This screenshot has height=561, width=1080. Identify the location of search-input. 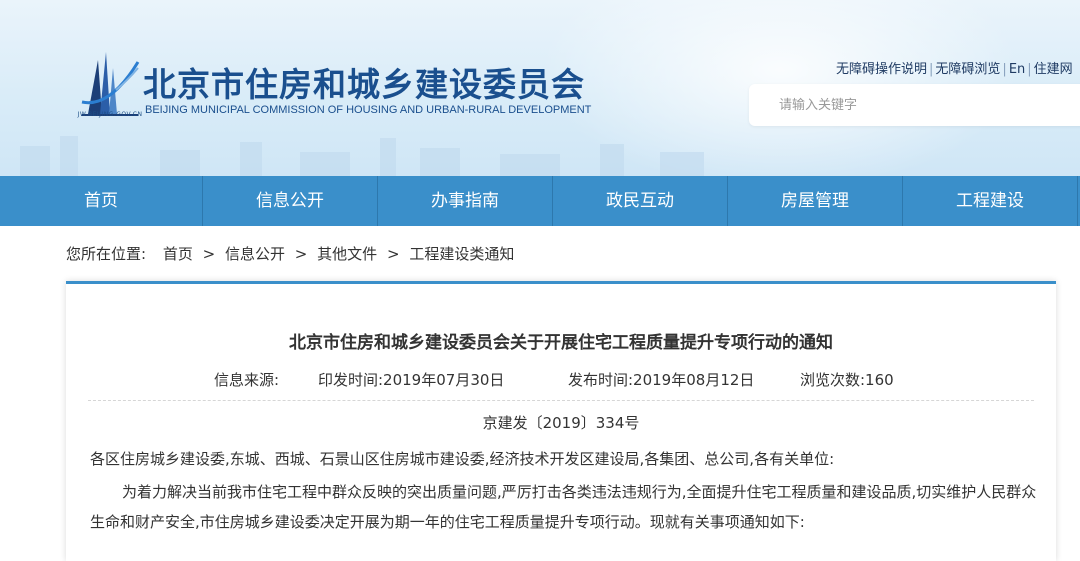
(914, 105).